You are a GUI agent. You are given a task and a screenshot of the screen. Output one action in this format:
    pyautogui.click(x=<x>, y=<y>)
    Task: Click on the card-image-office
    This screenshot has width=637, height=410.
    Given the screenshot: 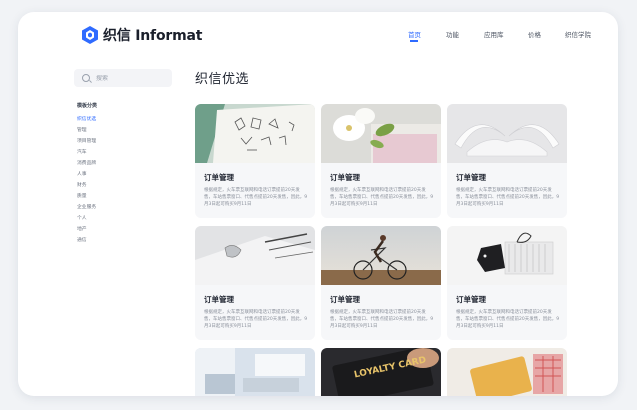 What is the action you would take?
    pyautogui.click(x=255, y=372)
    